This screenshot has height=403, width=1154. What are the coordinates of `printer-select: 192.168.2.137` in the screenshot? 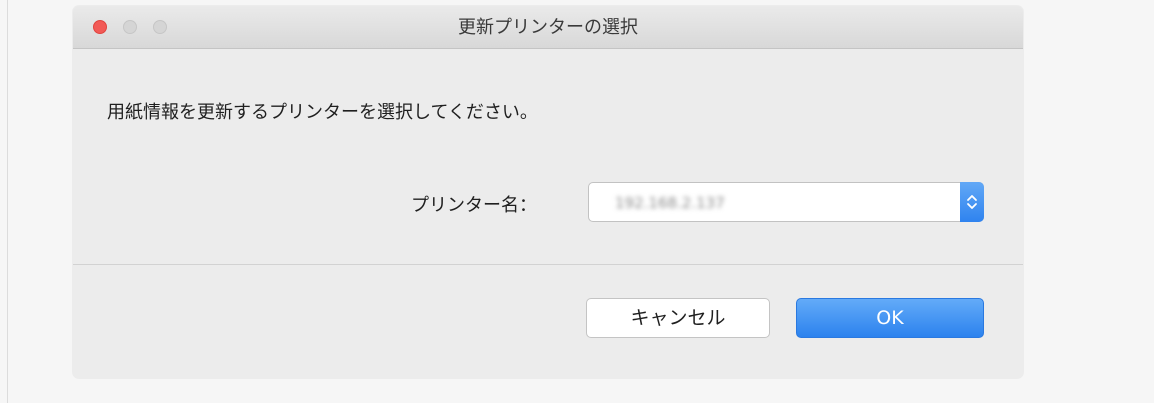 It's located at (786, 202).